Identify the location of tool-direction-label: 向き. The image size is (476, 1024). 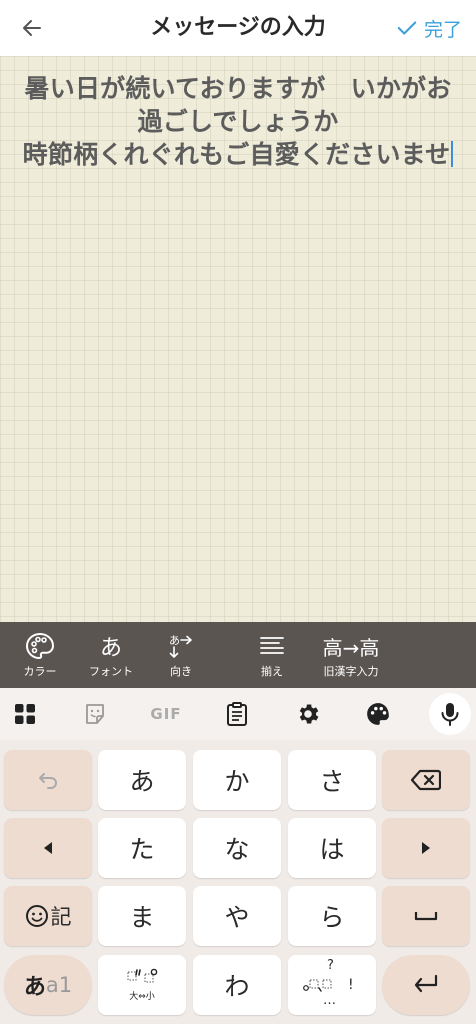
(181, 671).